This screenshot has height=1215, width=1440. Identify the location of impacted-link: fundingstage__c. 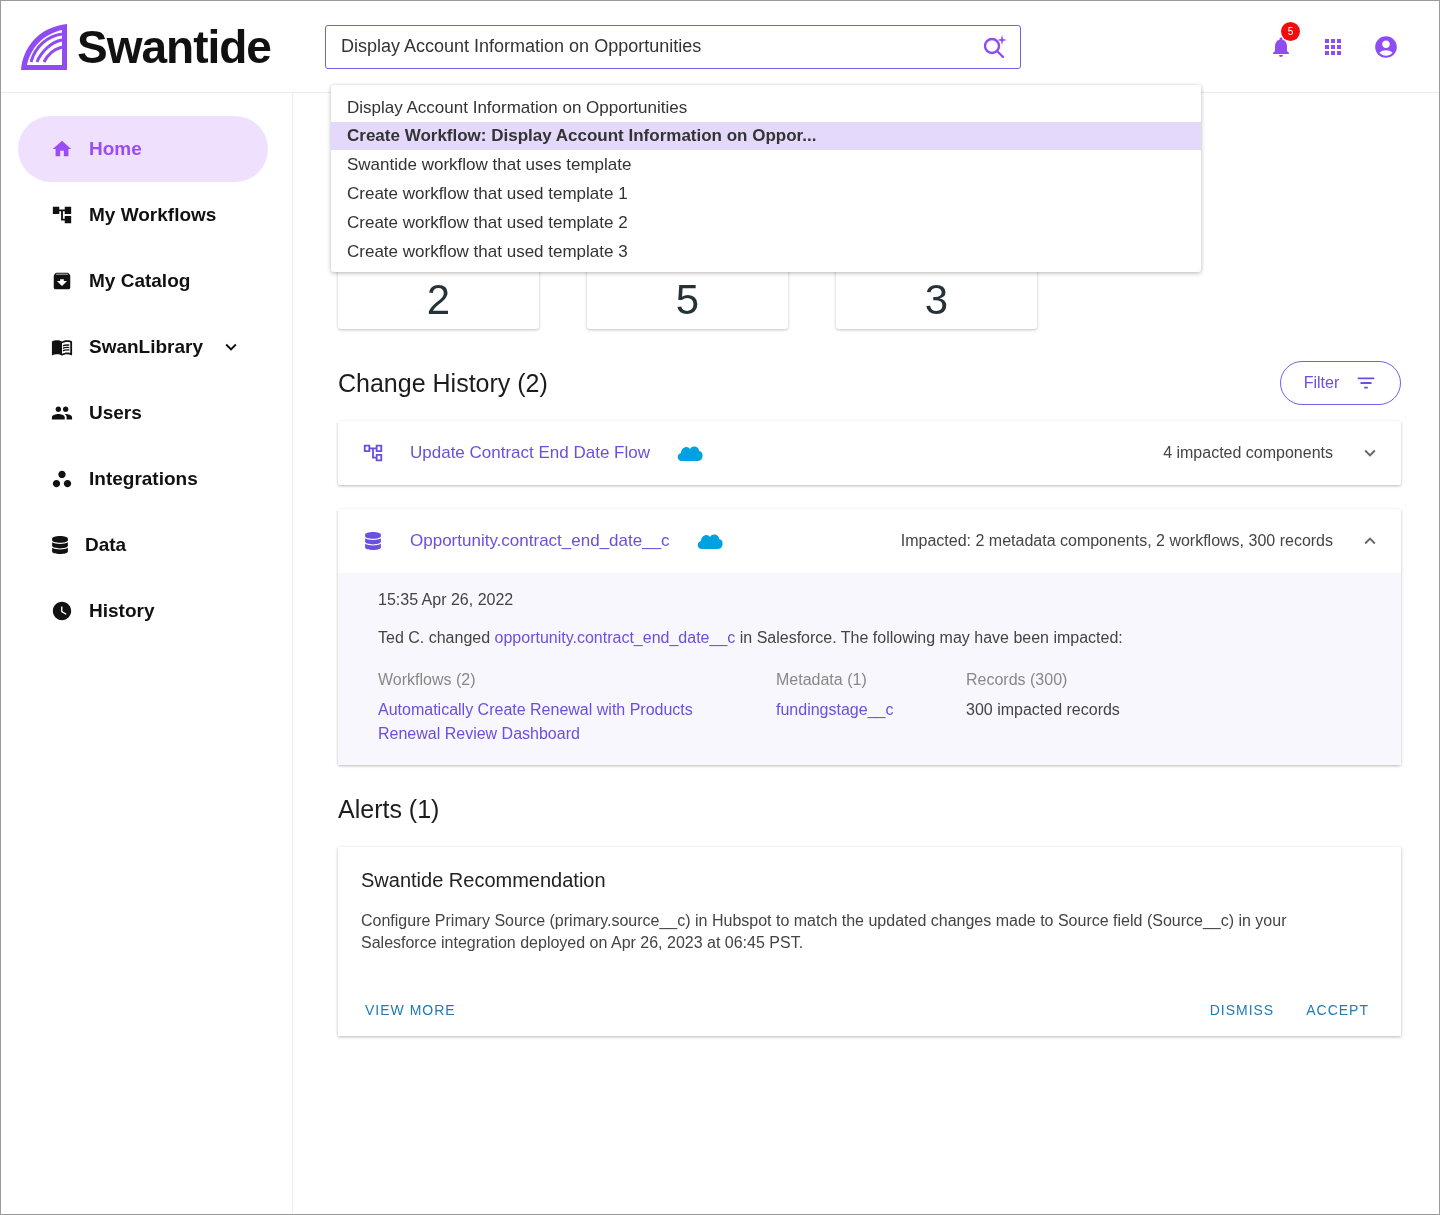
(871, 710).